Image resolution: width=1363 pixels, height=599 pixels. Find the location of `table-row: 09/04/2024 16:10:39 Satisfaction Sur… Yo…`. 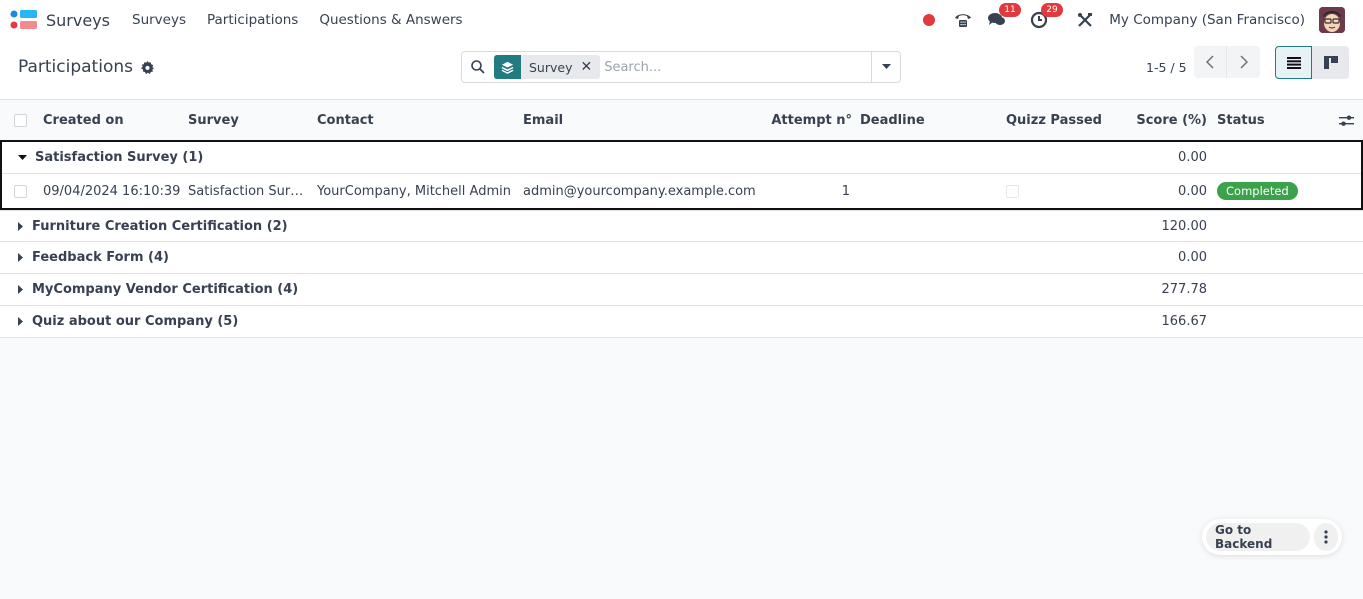

table-row: 09/04/2024 16:10:39 Satisfaction Sur… Yo… is located at coordinates (681, 191).